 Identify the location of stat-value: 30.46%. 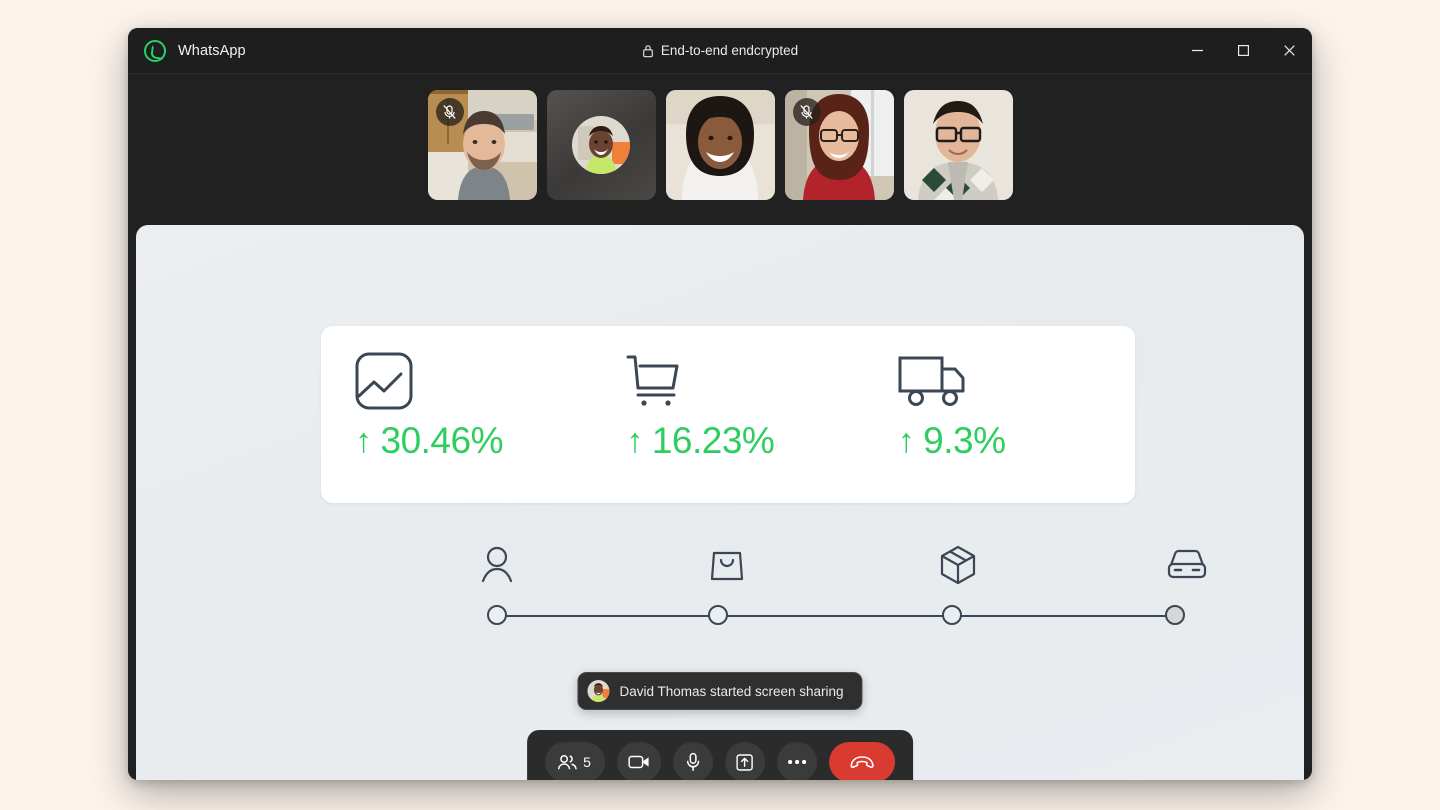
(442, 440).